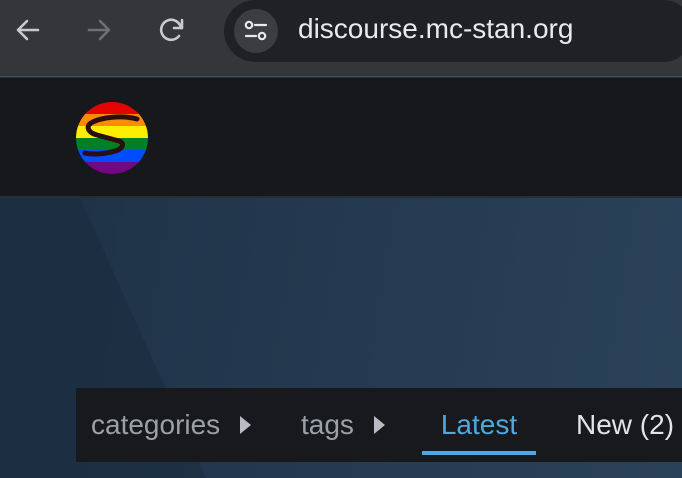  I want to click on categories-dropdown: categories, so click(171, 425).